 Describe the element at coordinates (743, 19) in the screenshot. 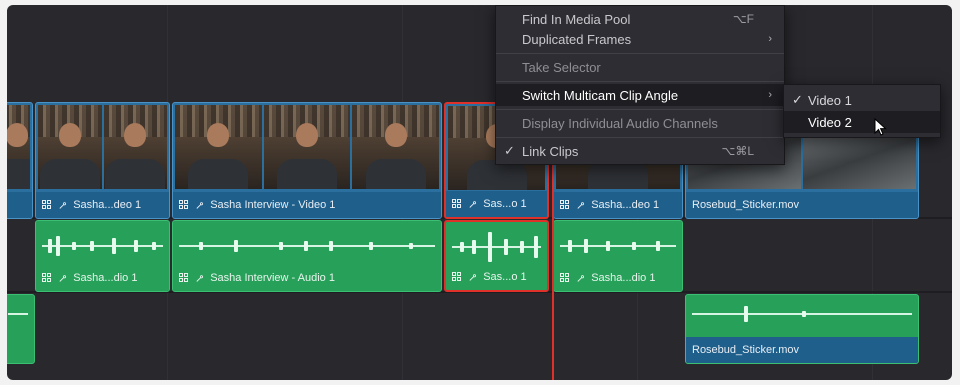

I see `shortcut-label: ⌥F` at that location.